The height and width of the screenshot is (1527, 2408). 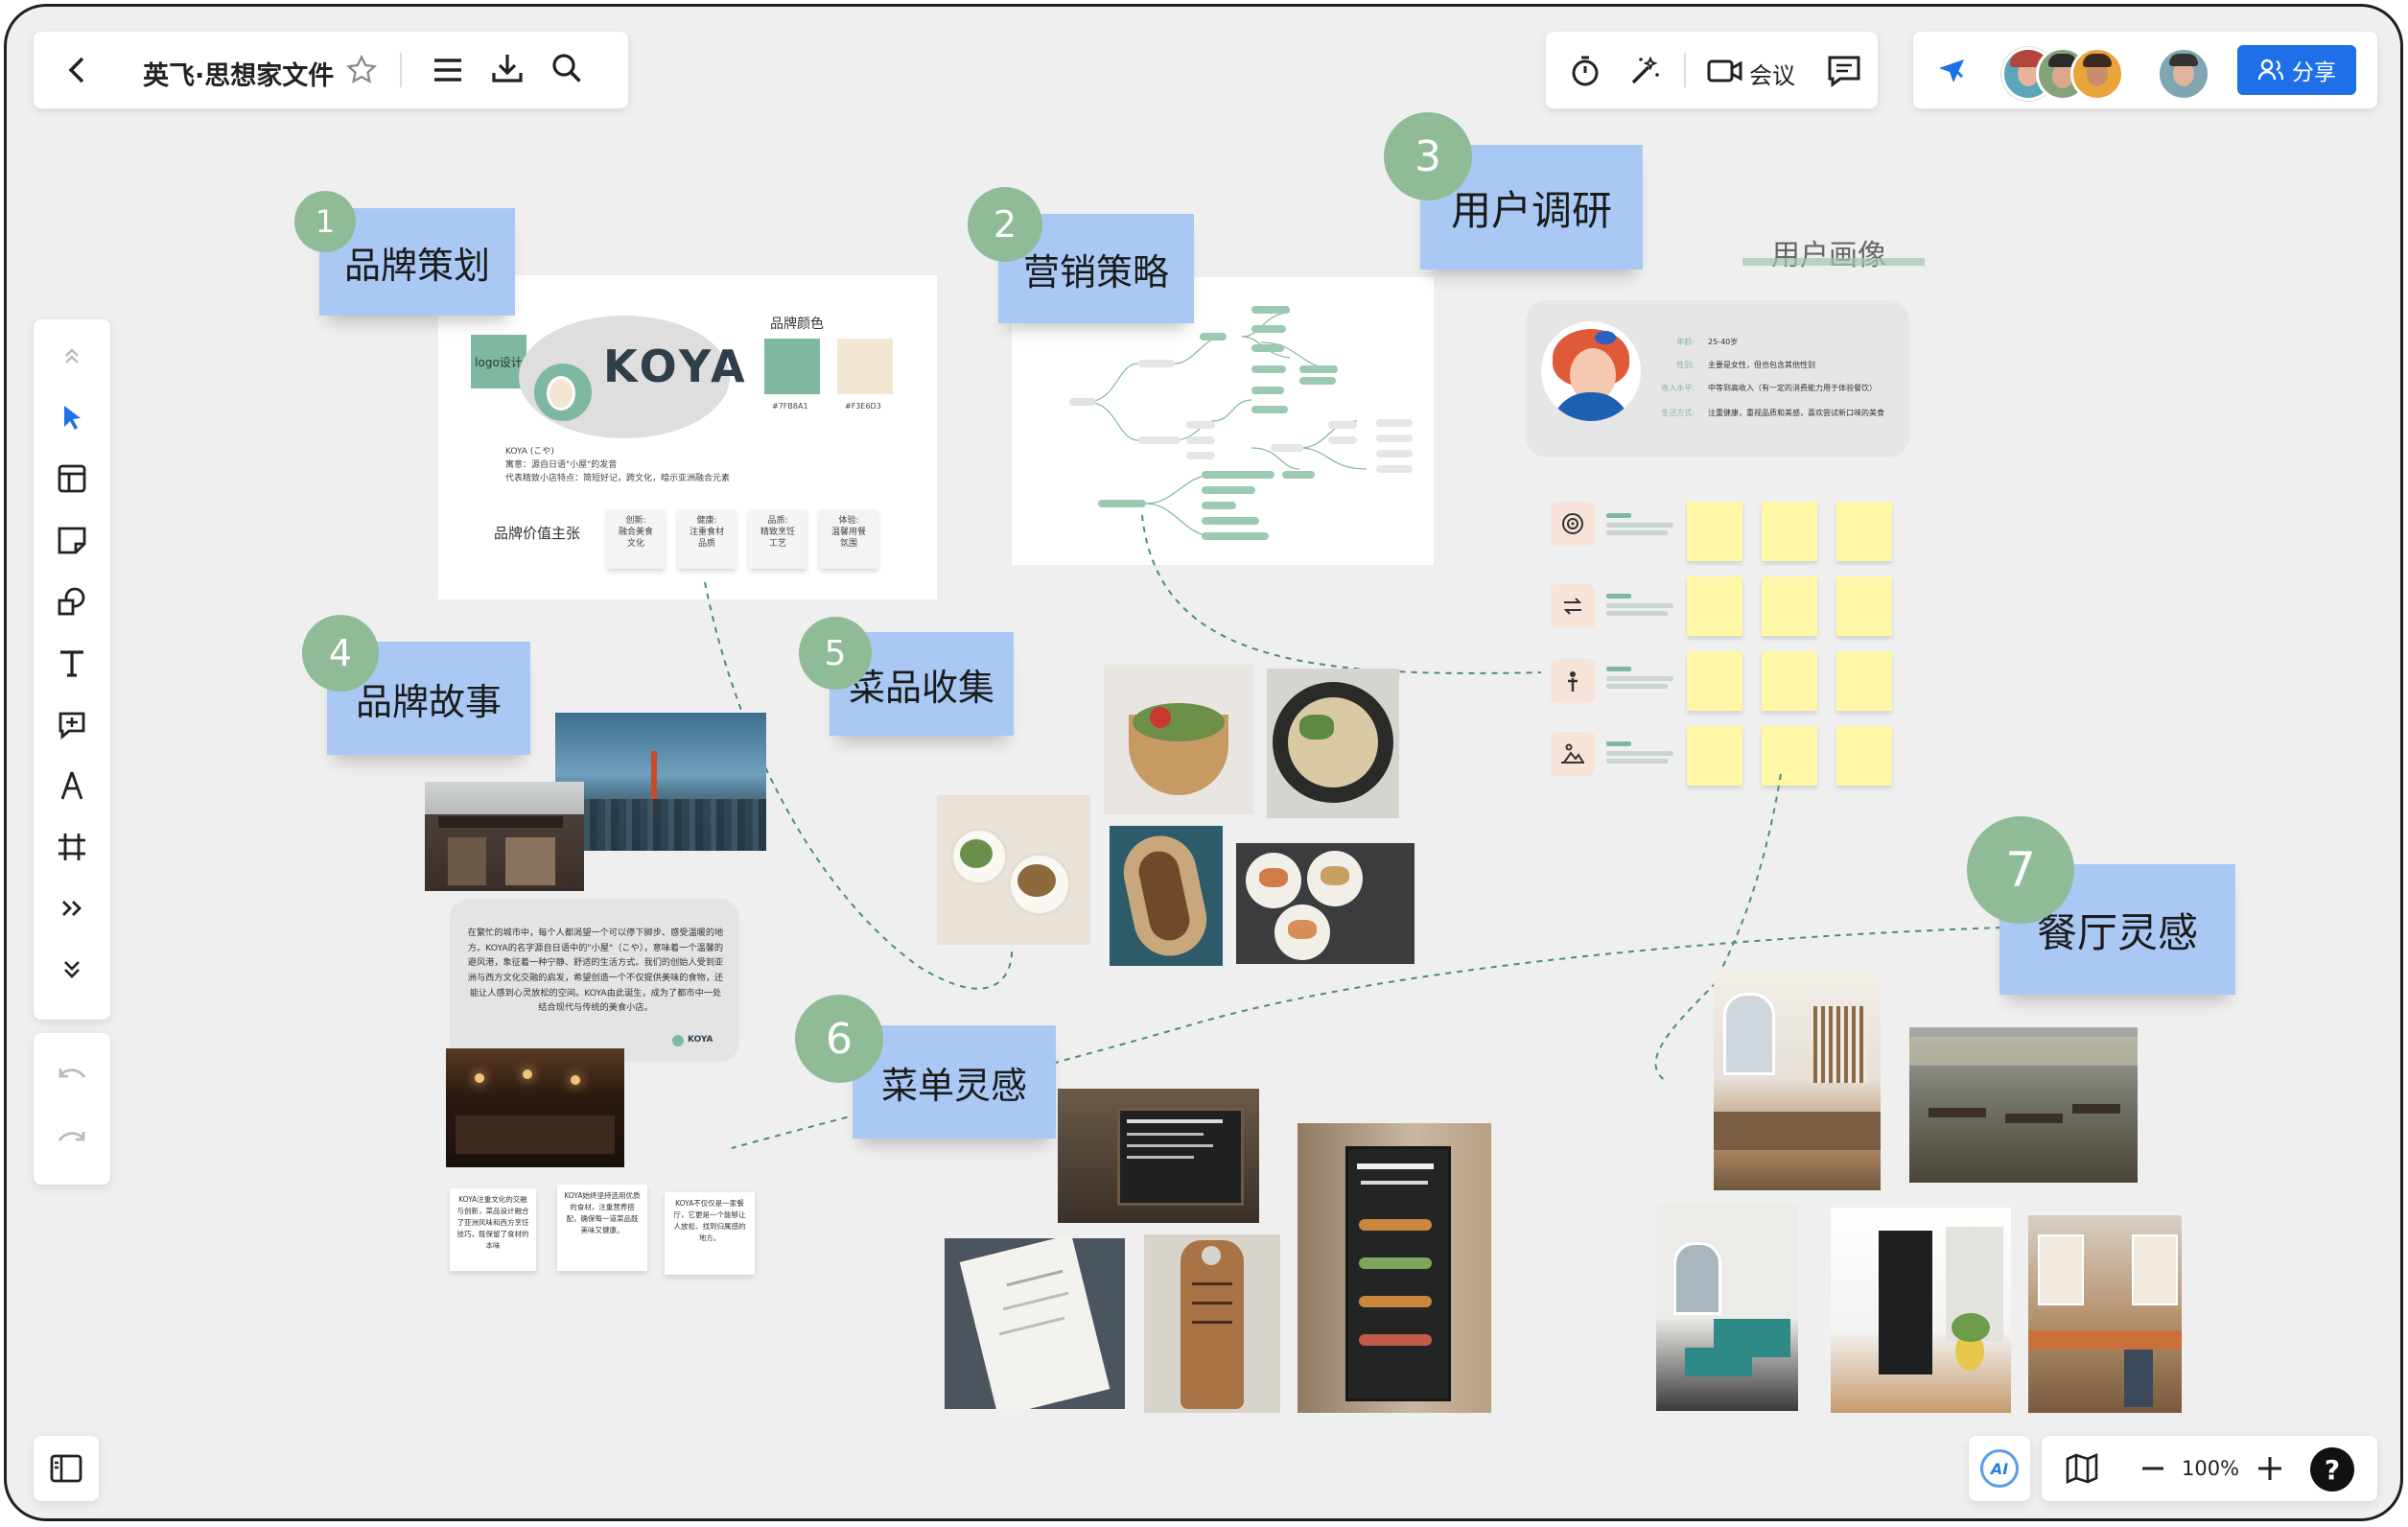 I want to click on photo-chalkboard-sign, so click(x=1394, y=1268).